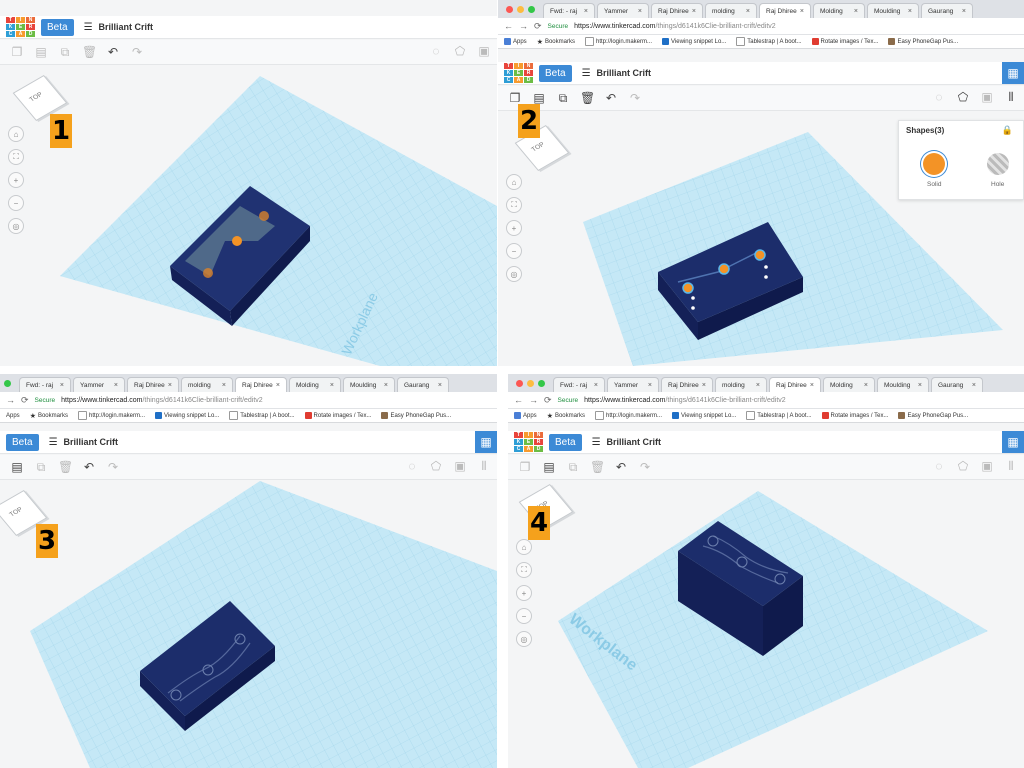 This screenshot has width=1024, height=768. Describe the element at coordinates (20, 27) in the screenshot. I see `tinkercad-logo: T I N K E R C A D` at that location.